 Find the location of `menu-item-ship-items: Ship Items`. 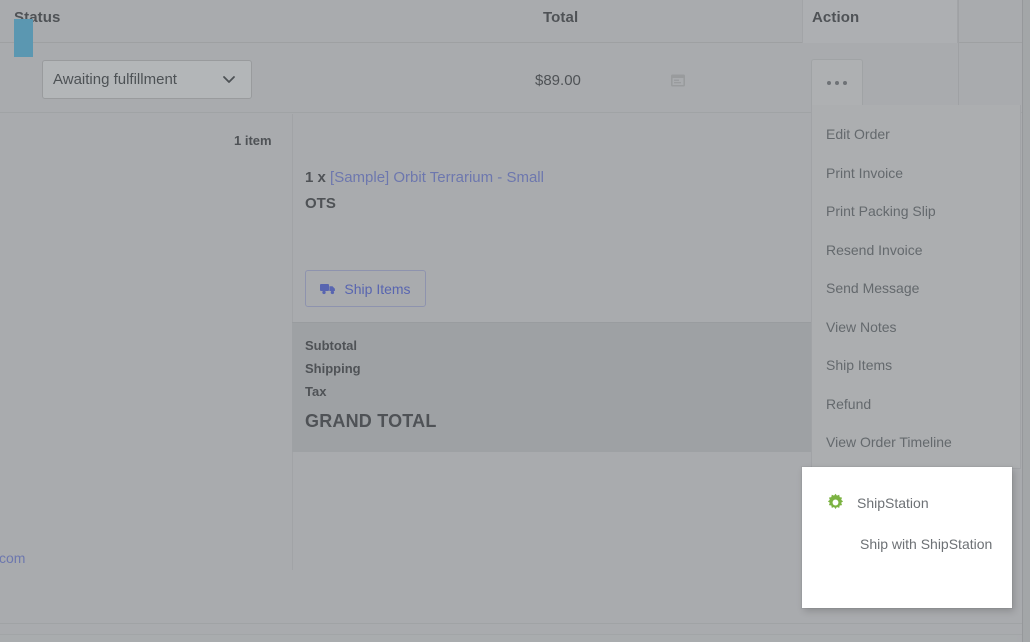

menu-item-ship-items: Ship Items is located at coordinates (859, 365).